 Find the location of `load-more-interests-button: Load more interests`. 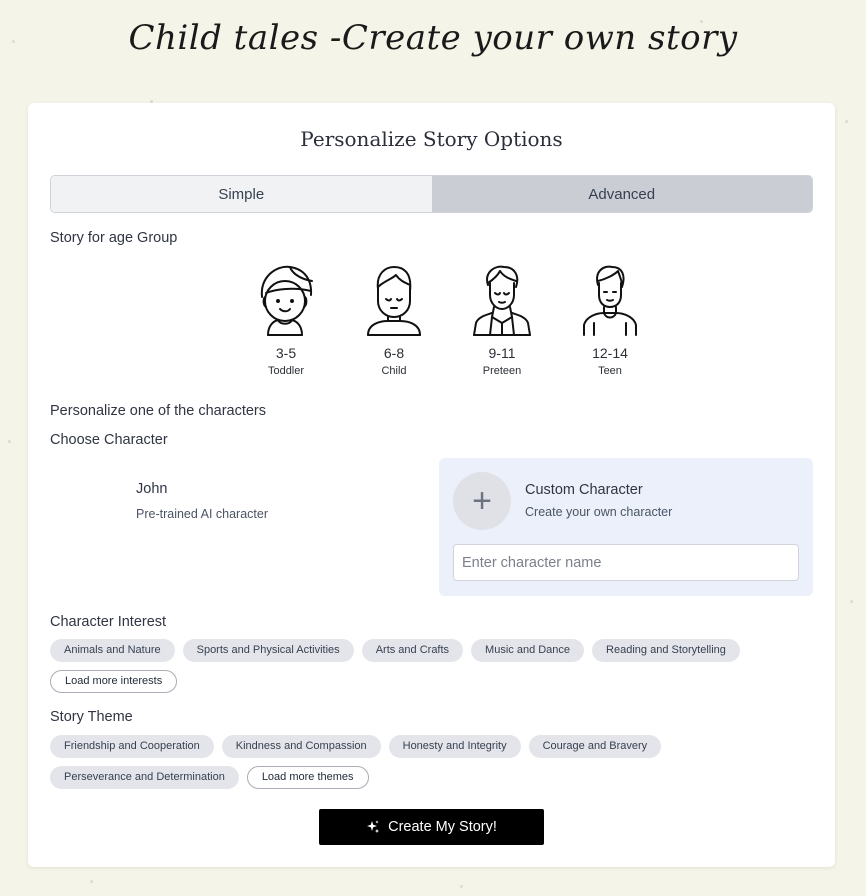

load-more-interests-button: Load more interests is located at coordinates (114, 681).